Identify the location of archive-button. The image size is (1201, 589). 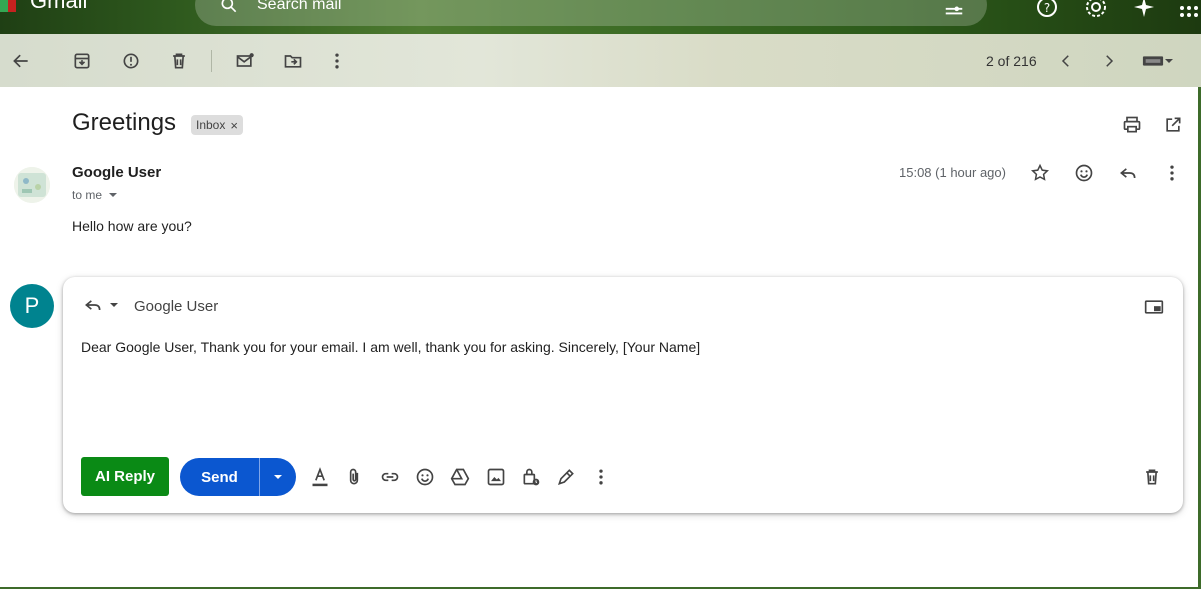
(82, 61).